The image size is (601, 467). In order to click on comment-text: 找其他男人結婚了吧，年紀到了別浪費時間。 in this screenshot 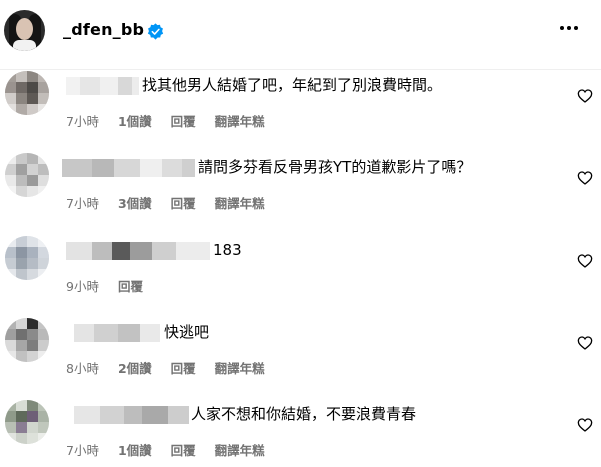, I will do `click(292, 85)`.